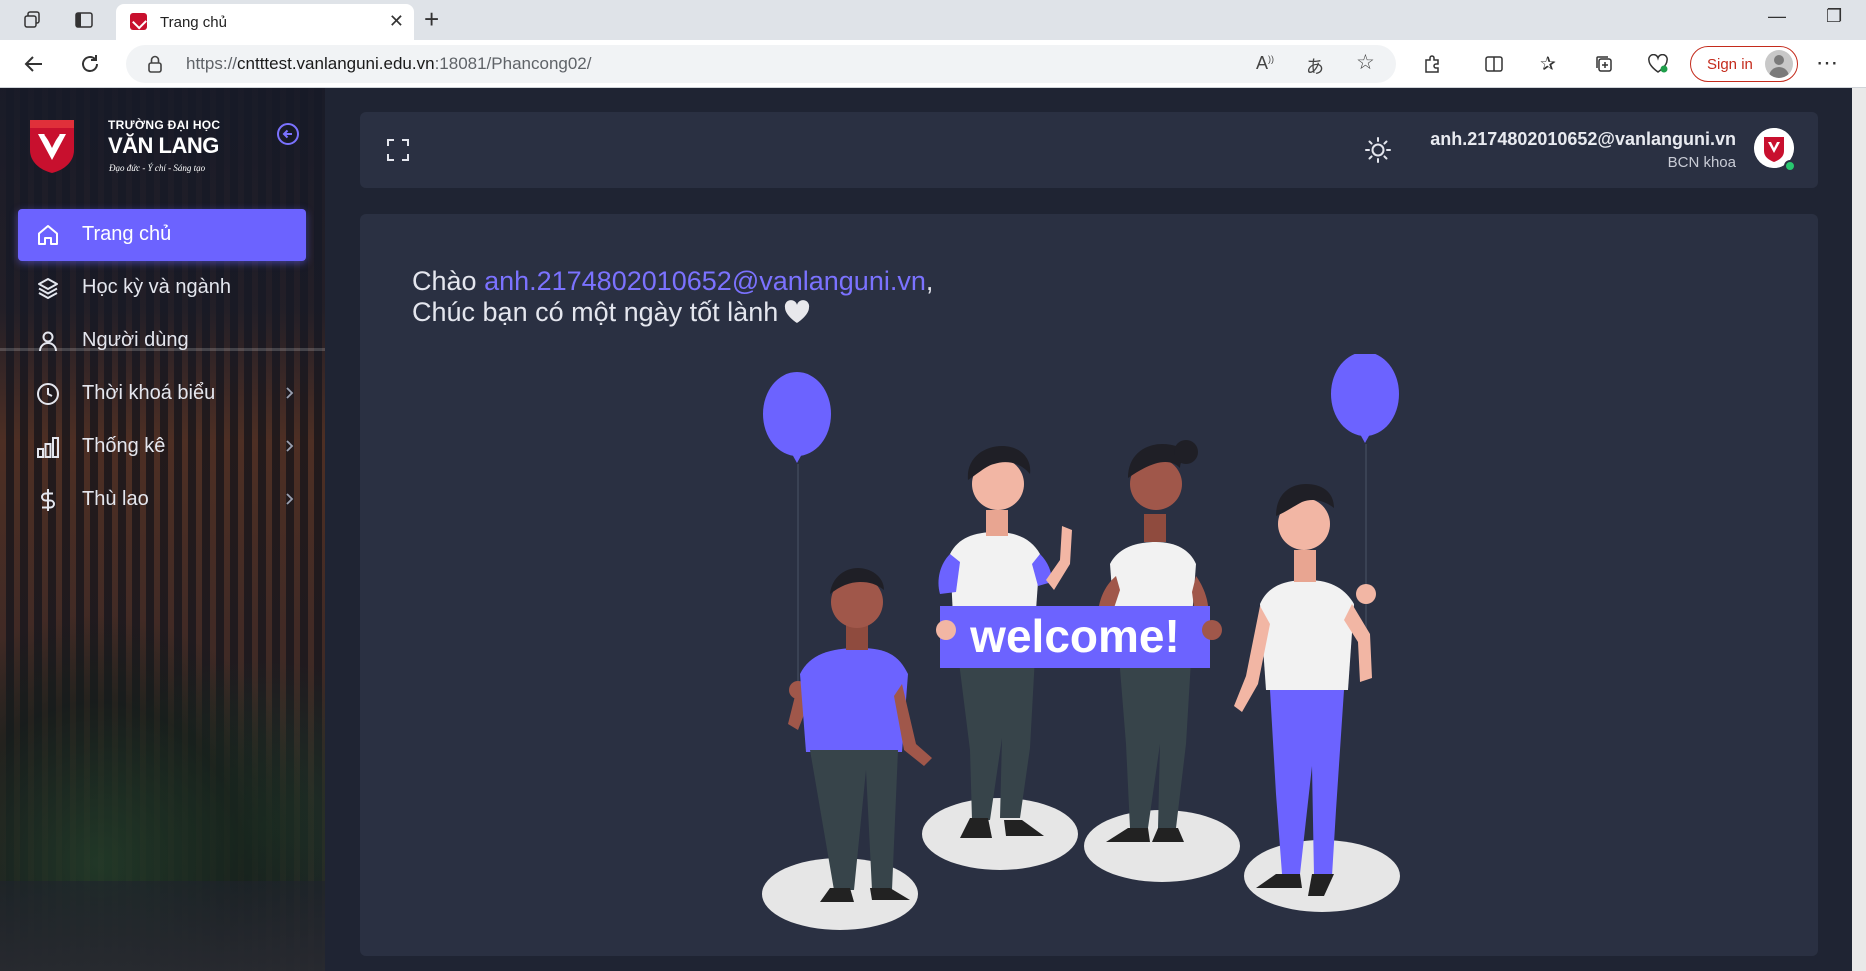 The image size is (1866, 971). I want to click on sidebar-item-thu-lao: Thù lao, so click(162, 500).